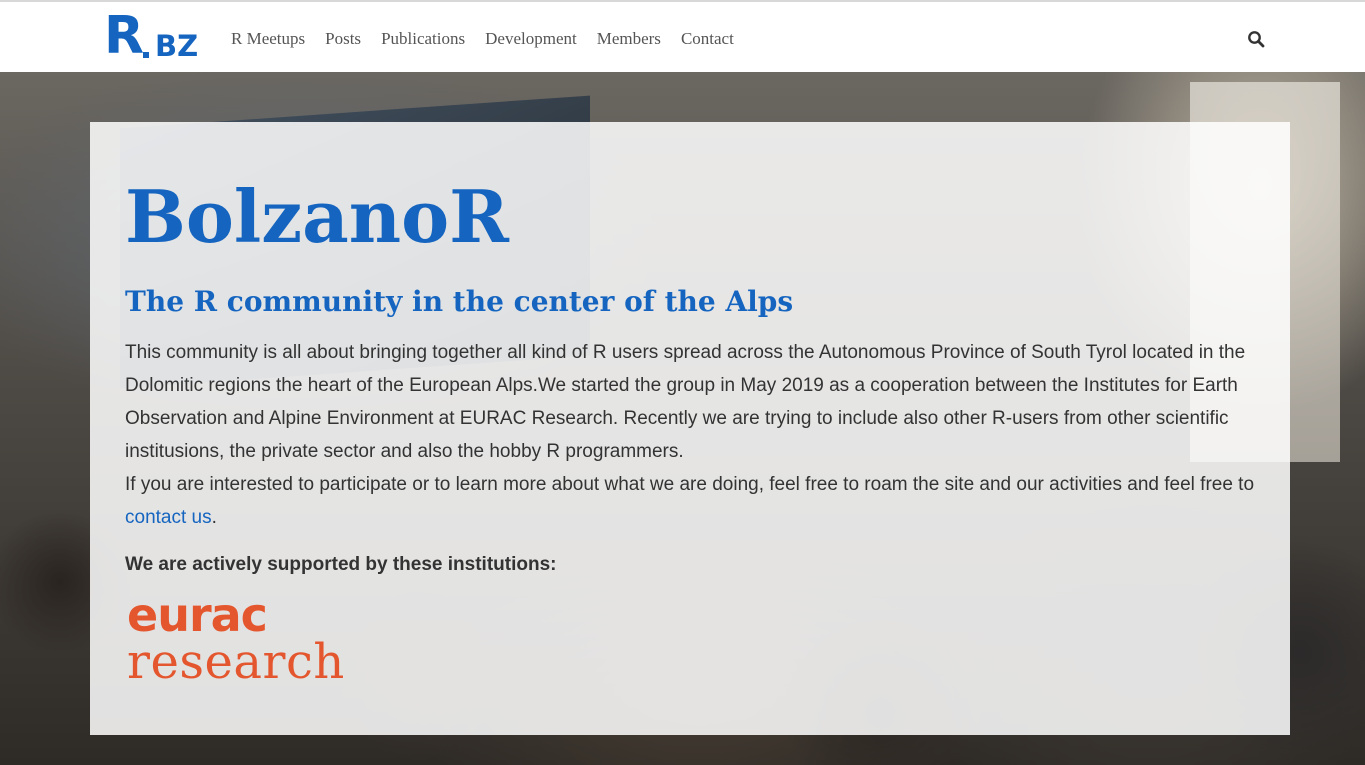 This screenshot has height=765, width=1365. I want to click on logo-dot, so click(146, 55).